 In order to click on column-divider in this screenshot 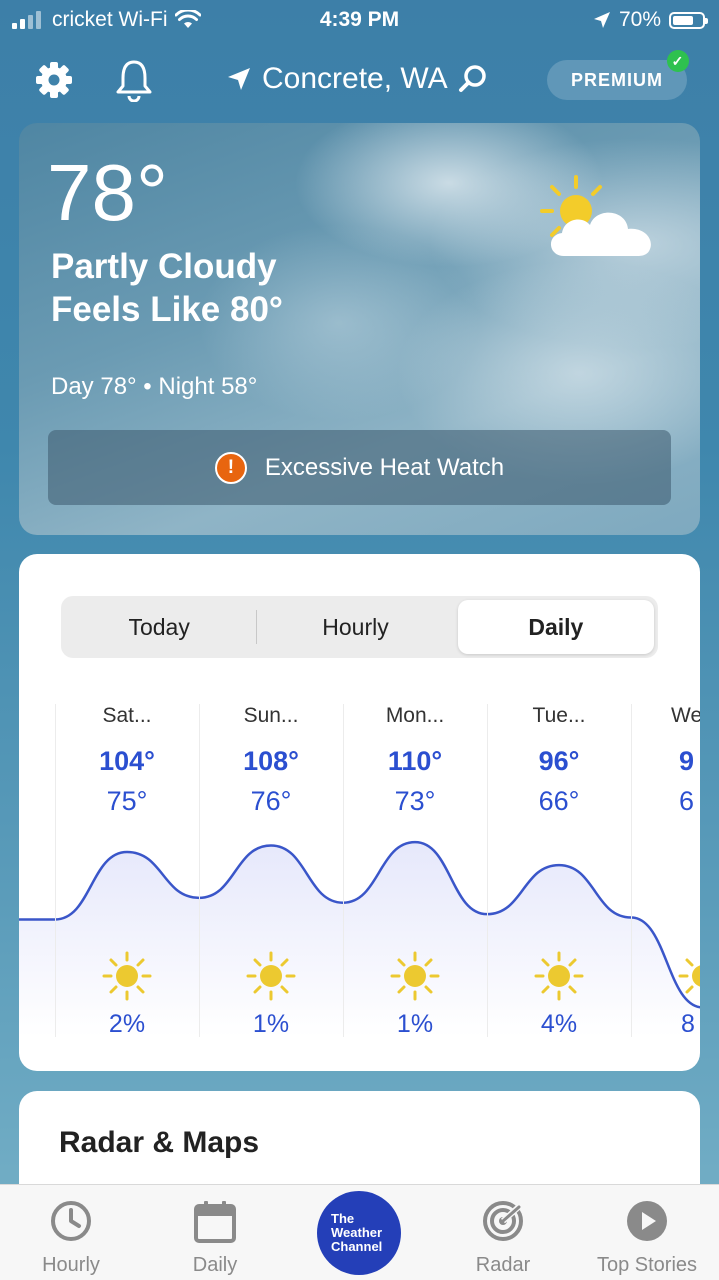, I will do `click(631, 870)`.